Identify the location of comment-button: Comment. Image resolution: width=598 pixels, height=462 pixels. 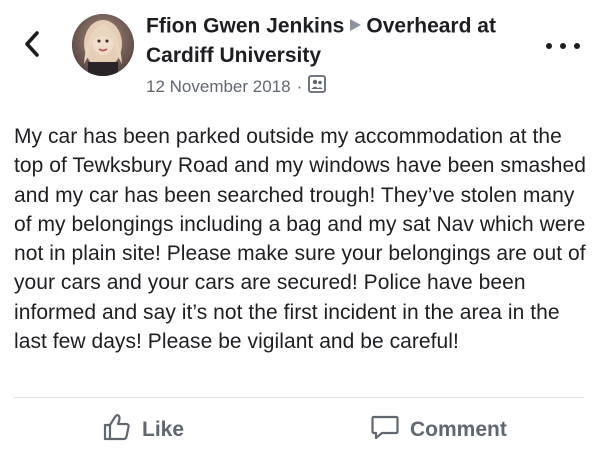
(438, 430).